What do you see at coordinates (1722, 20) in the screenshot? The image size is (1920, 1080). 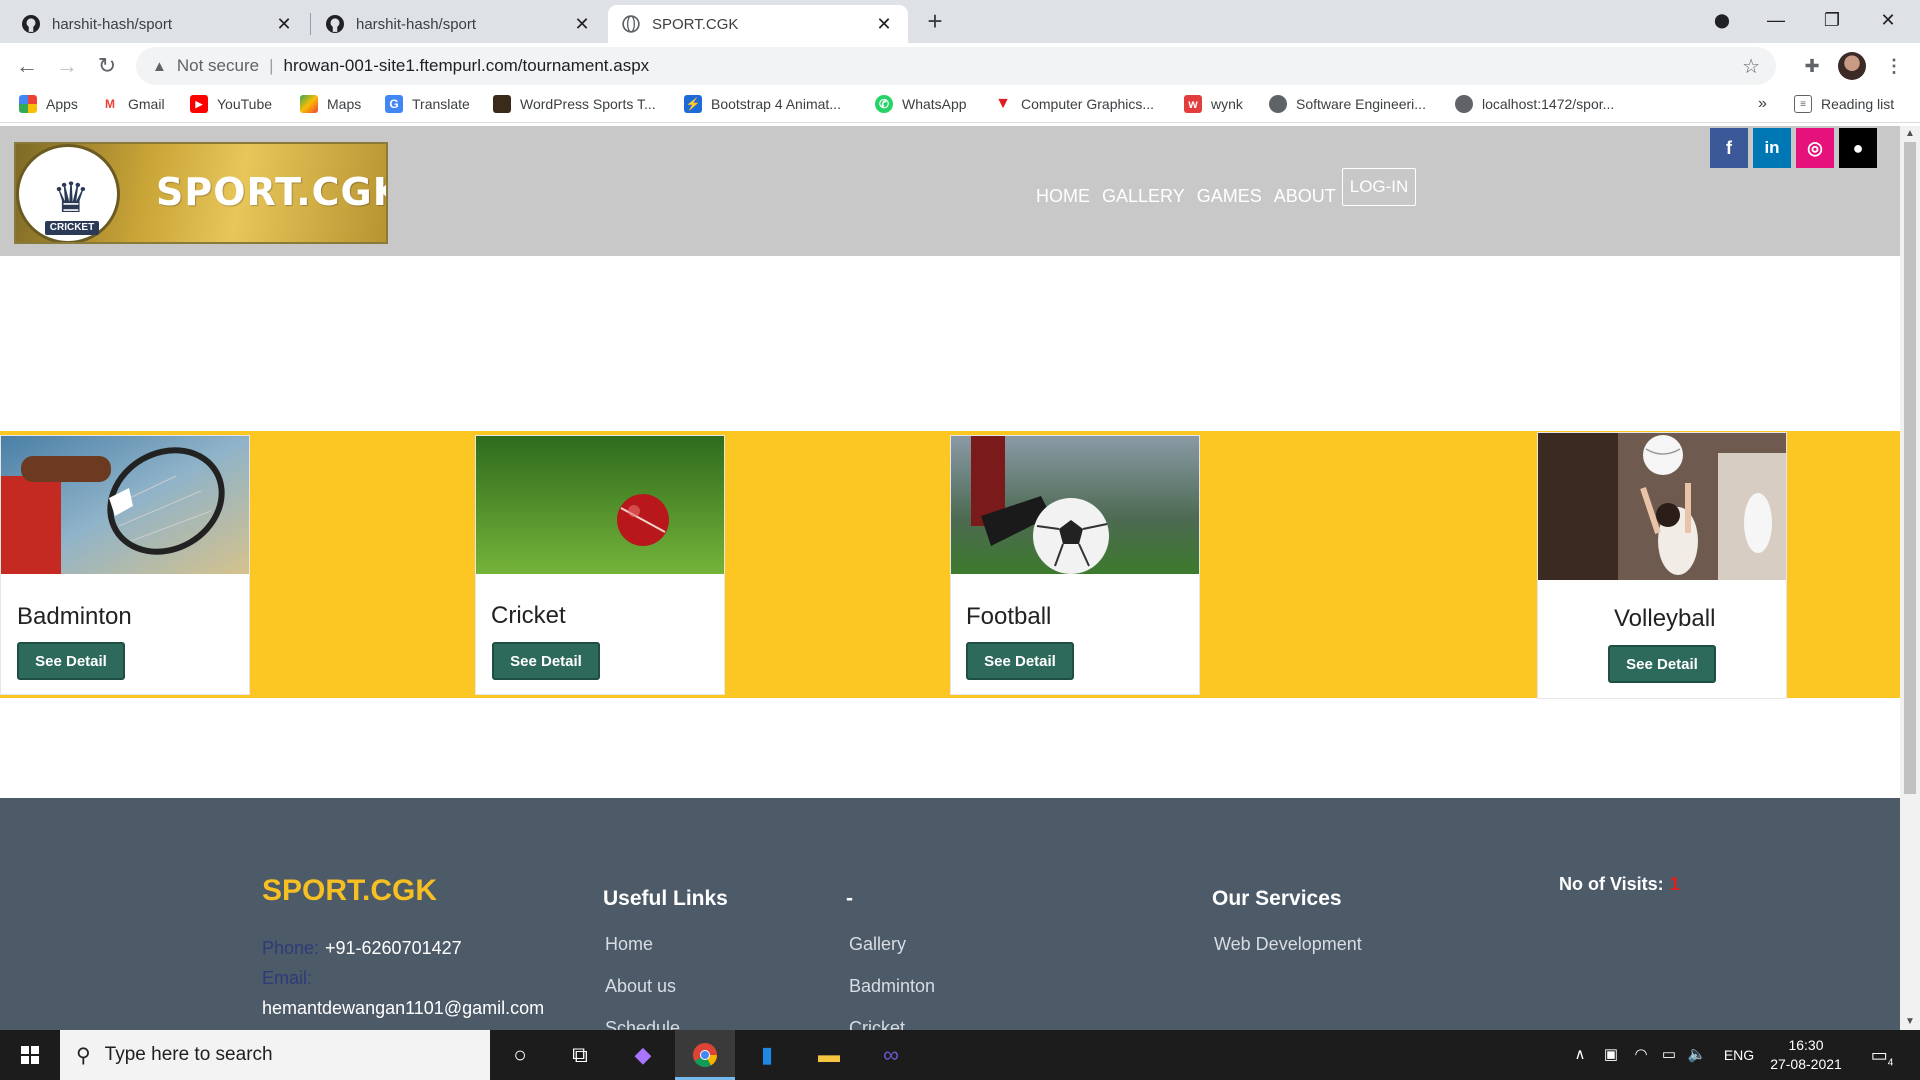 I see `tab-search-icon: ⬤` at bounding box center [1722, 20].